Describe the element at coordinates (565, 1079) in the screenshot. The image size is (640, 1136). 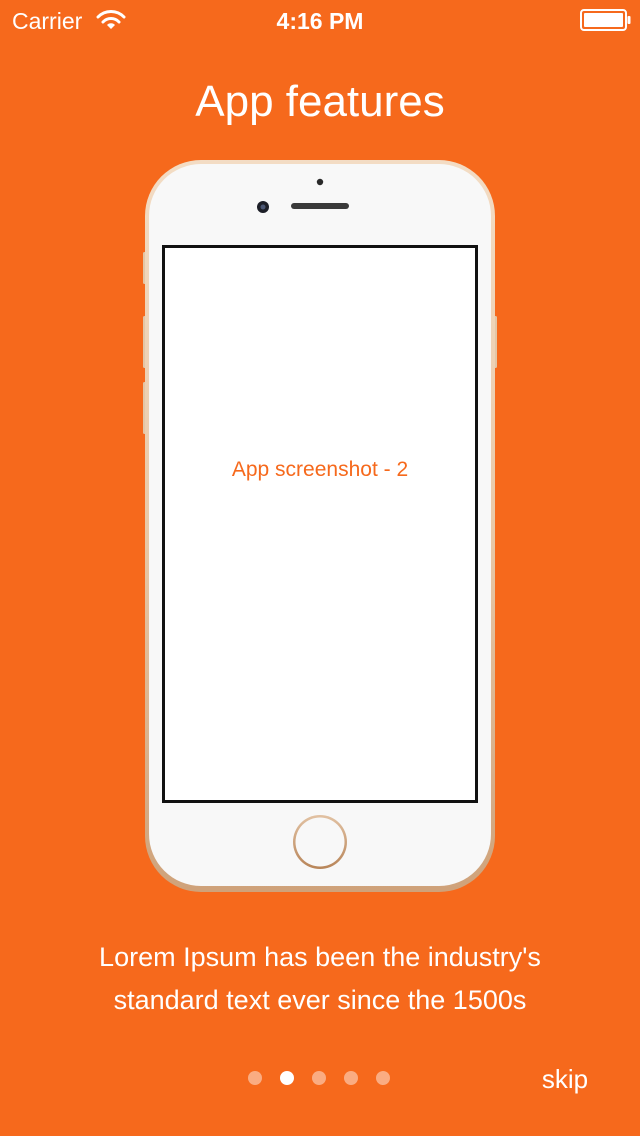
I see `skip-button: skip` at that location.